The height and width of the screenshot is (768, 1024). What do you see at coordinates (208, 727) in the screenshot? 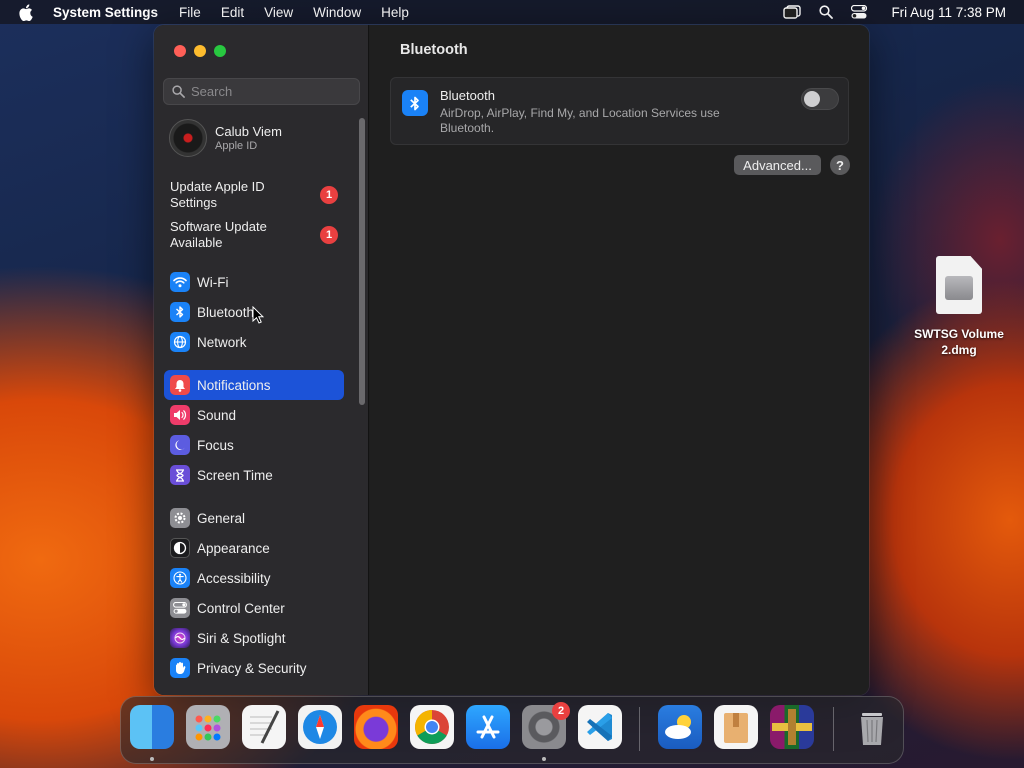
I see `launchpad-icon` at bounding box center [208, 727].